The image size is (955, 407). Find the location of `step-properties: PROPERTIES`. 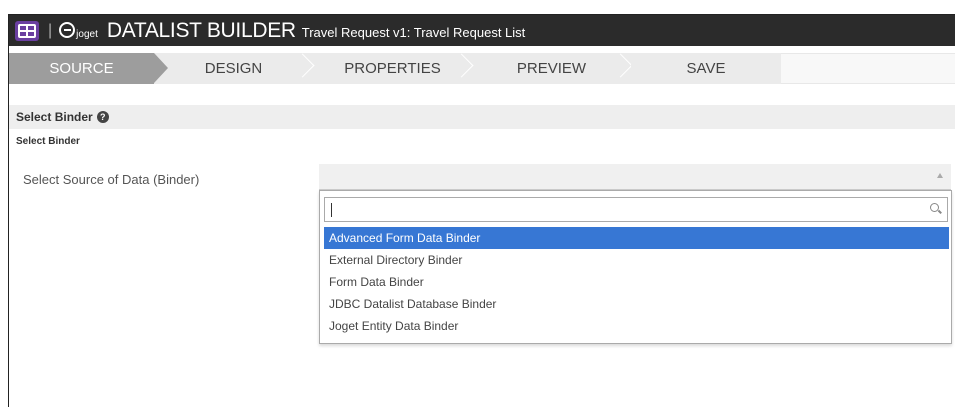

step-properties: PROPERTIES is located at coordinates (392, 68).